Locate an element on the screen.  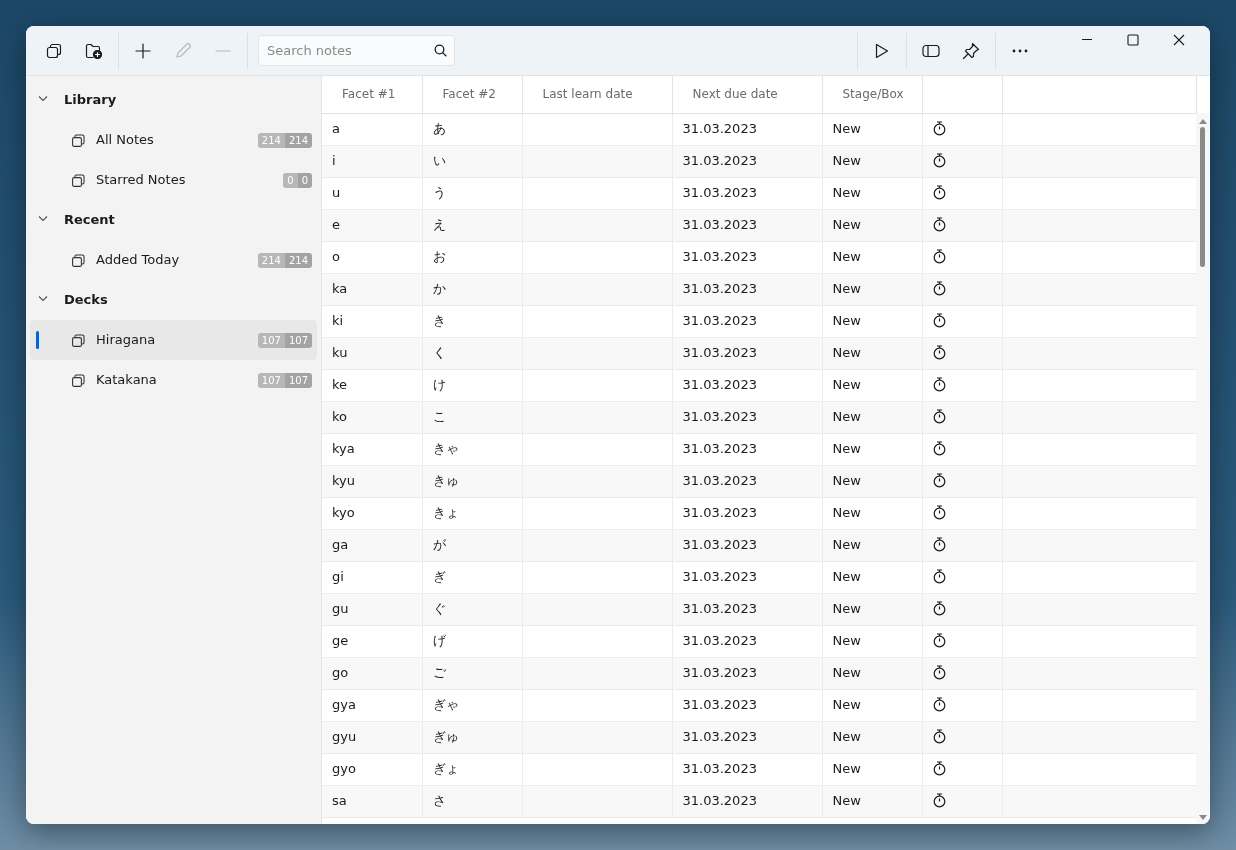
column-header: Next due date is located at coordinates (747, 94).